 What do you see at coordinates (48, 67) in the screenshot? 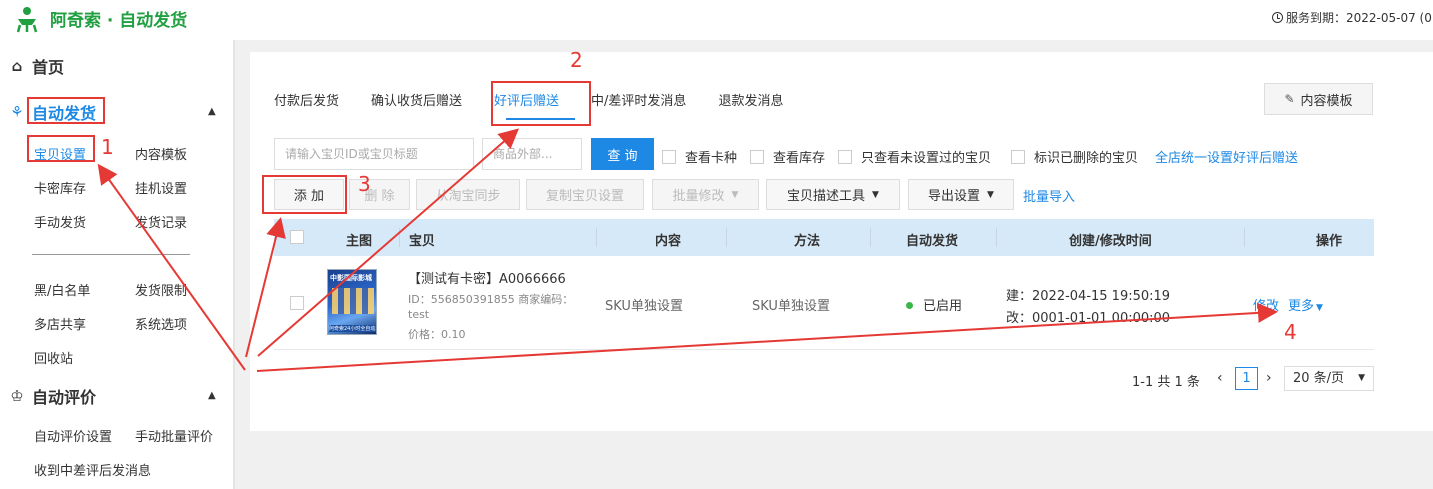
I see `sidebar-home-label: 首页` at bounding box center [48, 67].